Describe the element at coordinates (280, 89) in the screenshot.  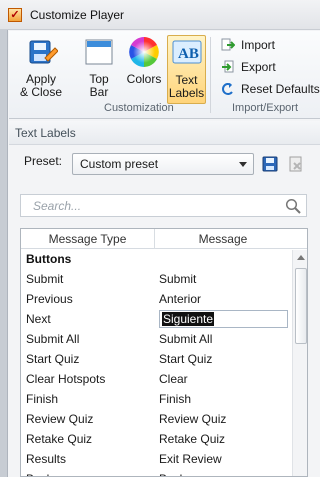
I see `reset-defaults-label: Reset Defaults` at that location.